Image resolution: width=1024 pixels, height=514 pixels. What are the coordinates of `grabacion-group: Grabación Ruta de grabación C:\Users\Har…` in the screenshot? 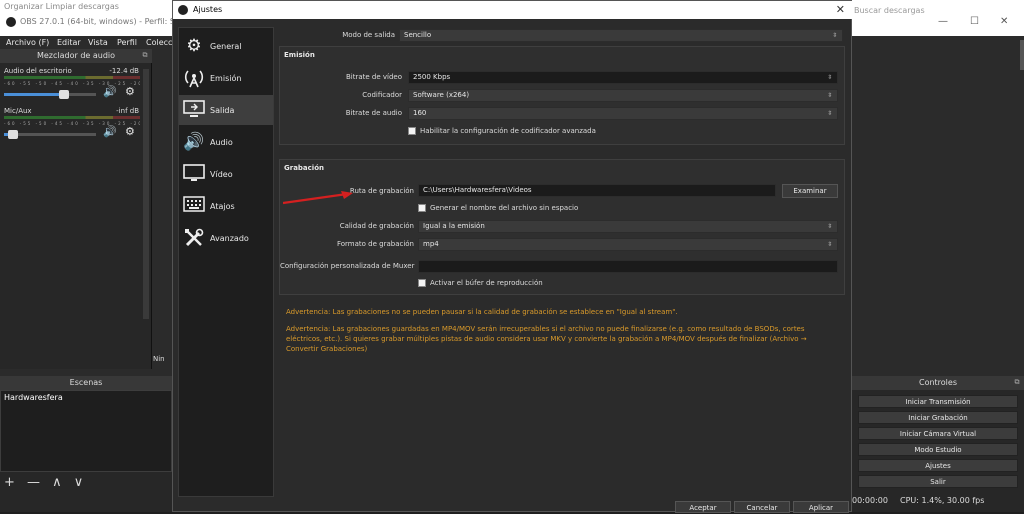 It's located at (562, 227).